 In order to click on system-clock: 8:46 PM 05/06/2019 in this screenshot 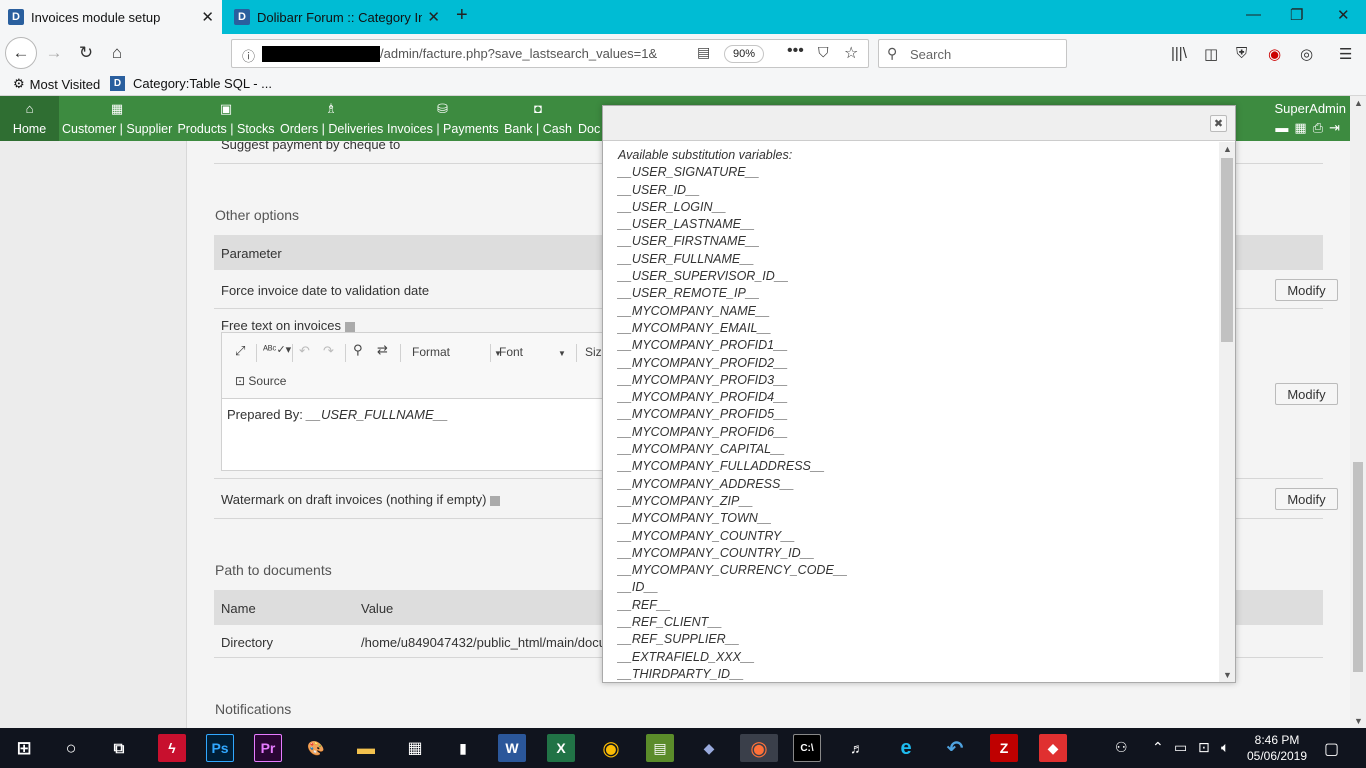, I will do `click(1277, 748)`.